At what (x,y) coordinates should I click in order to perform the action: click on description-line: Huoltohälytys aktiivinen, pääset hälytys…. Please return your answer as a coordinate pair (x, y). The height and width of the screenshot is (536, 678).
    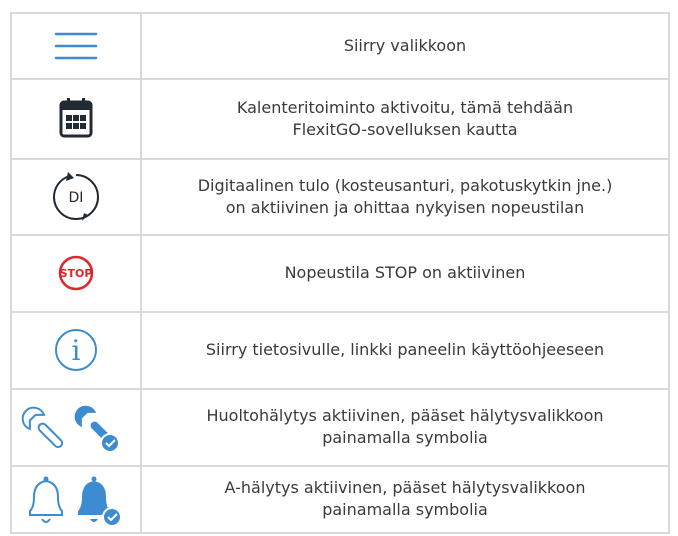
    Looking at the image, I should click on (405, 416).